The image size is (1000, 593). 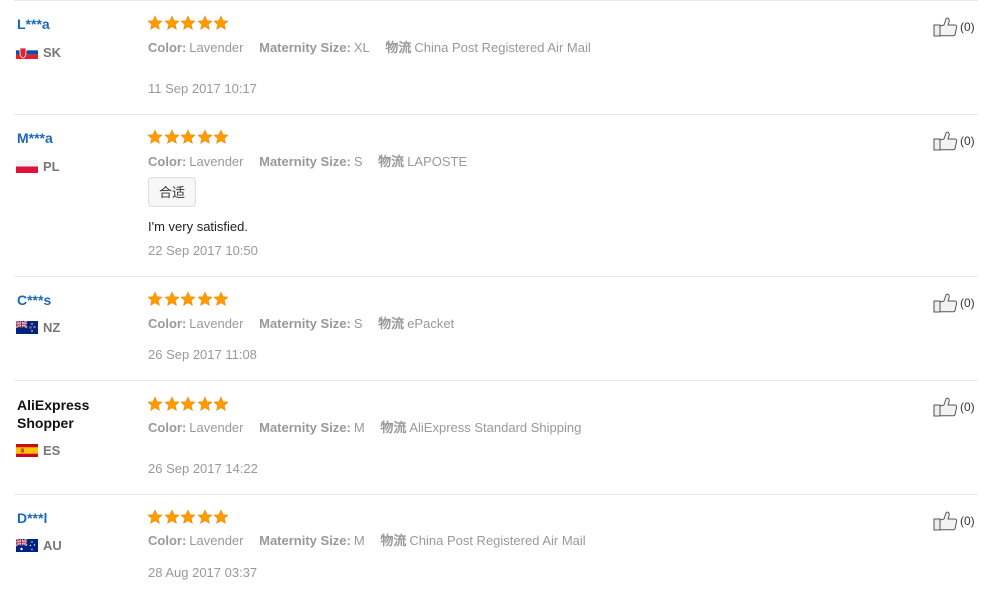 What do you see at coordinates (203, 572) in the screenshot?
I see `review-date: 28 Aug 2017 03:37` at bounding box center [203, 572].